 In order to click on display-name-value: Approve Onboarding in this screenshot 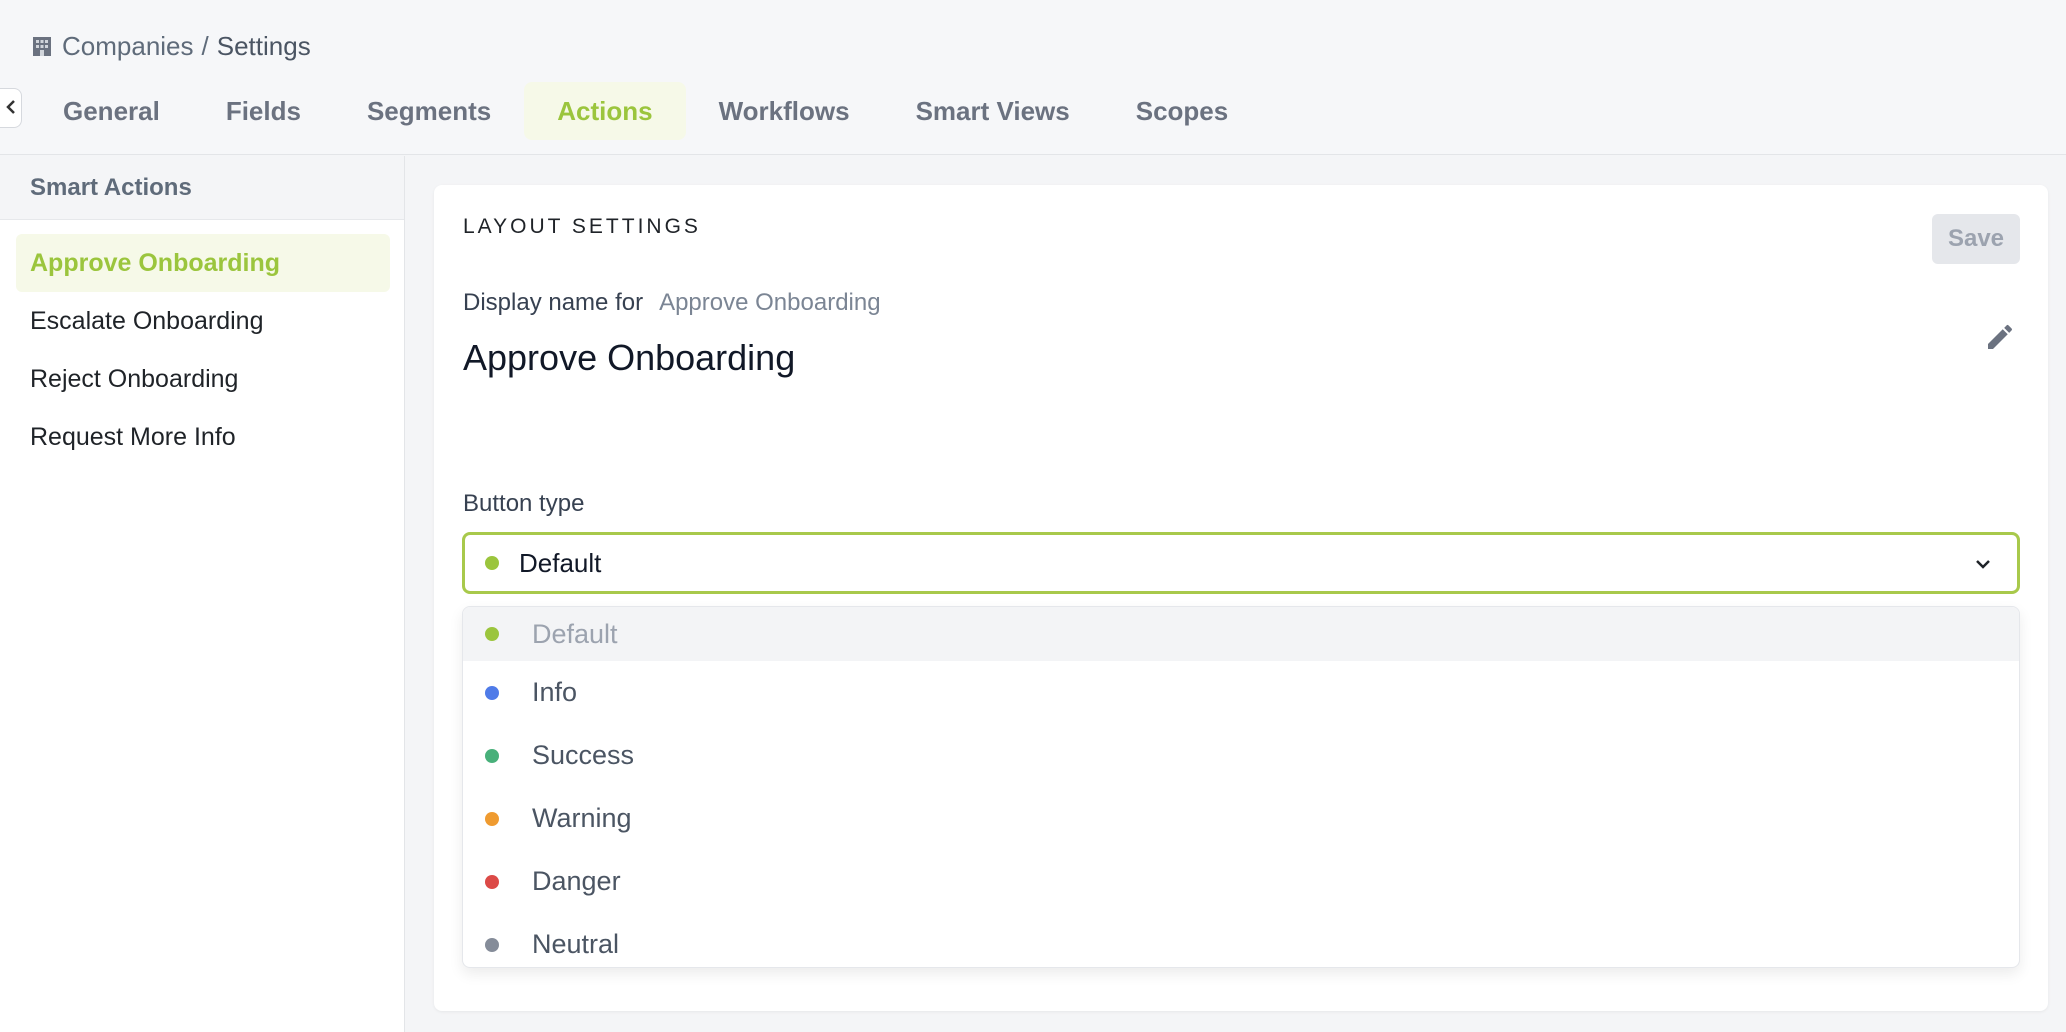, I will do `click(629, 357)`.